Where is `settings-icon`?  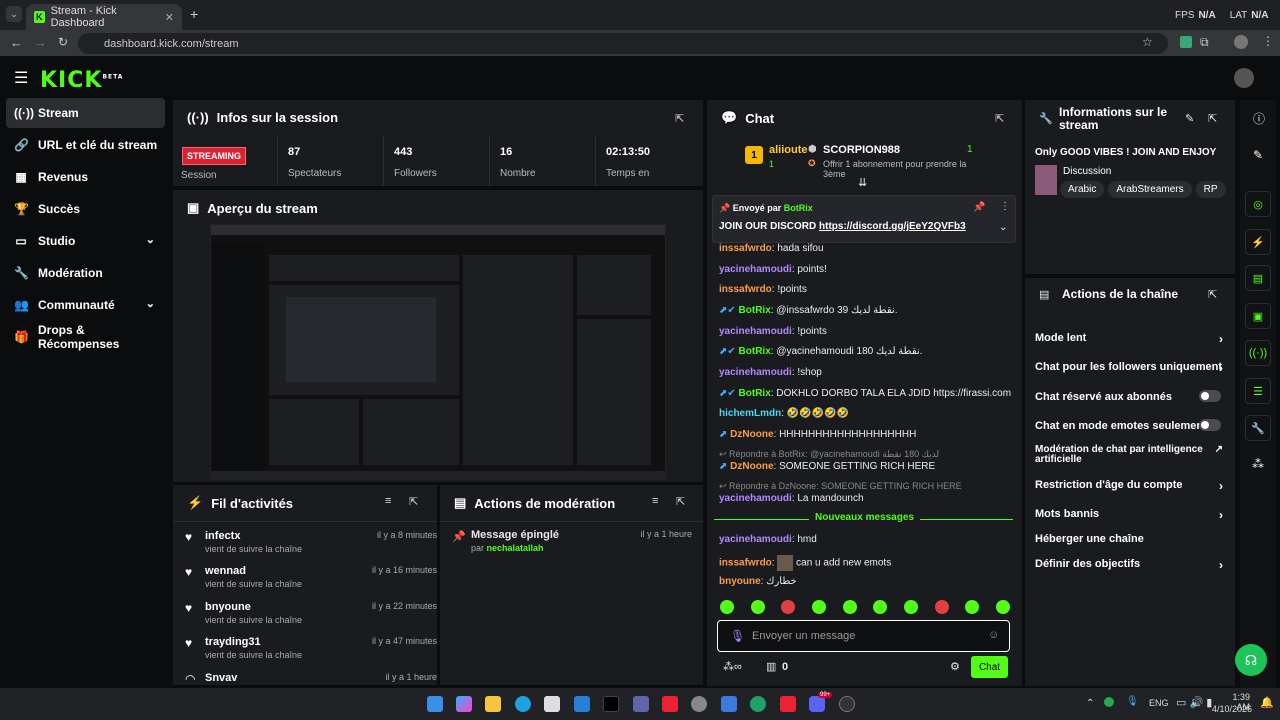 settings-icon is located at coordinates (699, 704).